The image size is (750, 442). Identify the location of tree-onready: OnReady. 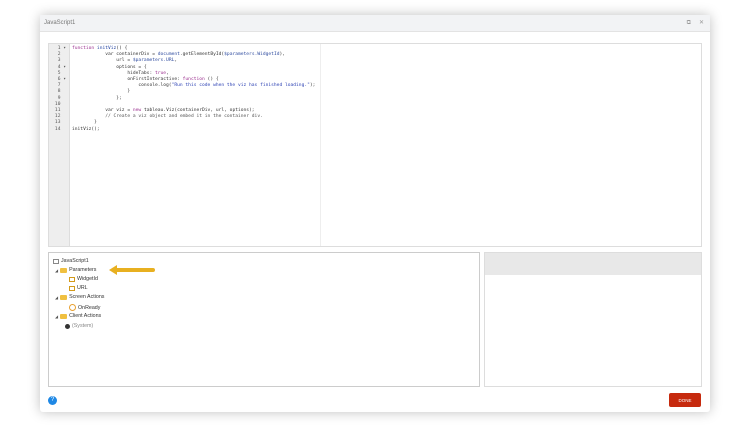
(84, 307).